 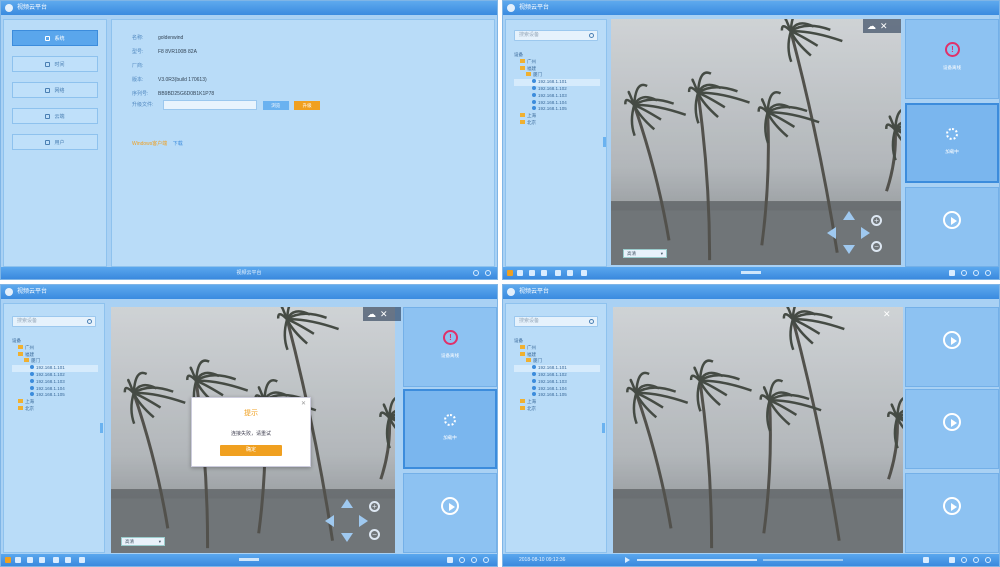 I want to click on nav-time: 时间, so click(x=55, y=64).